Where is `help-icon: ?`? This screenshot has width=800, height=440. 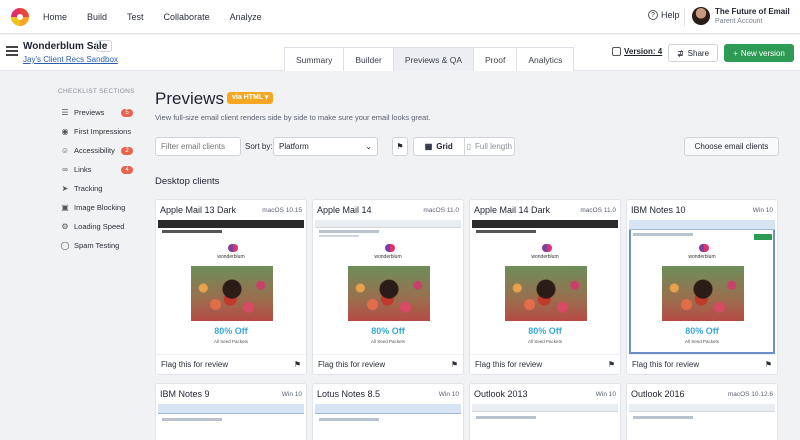 help-icon: ? is located at coordinates (653, 15).